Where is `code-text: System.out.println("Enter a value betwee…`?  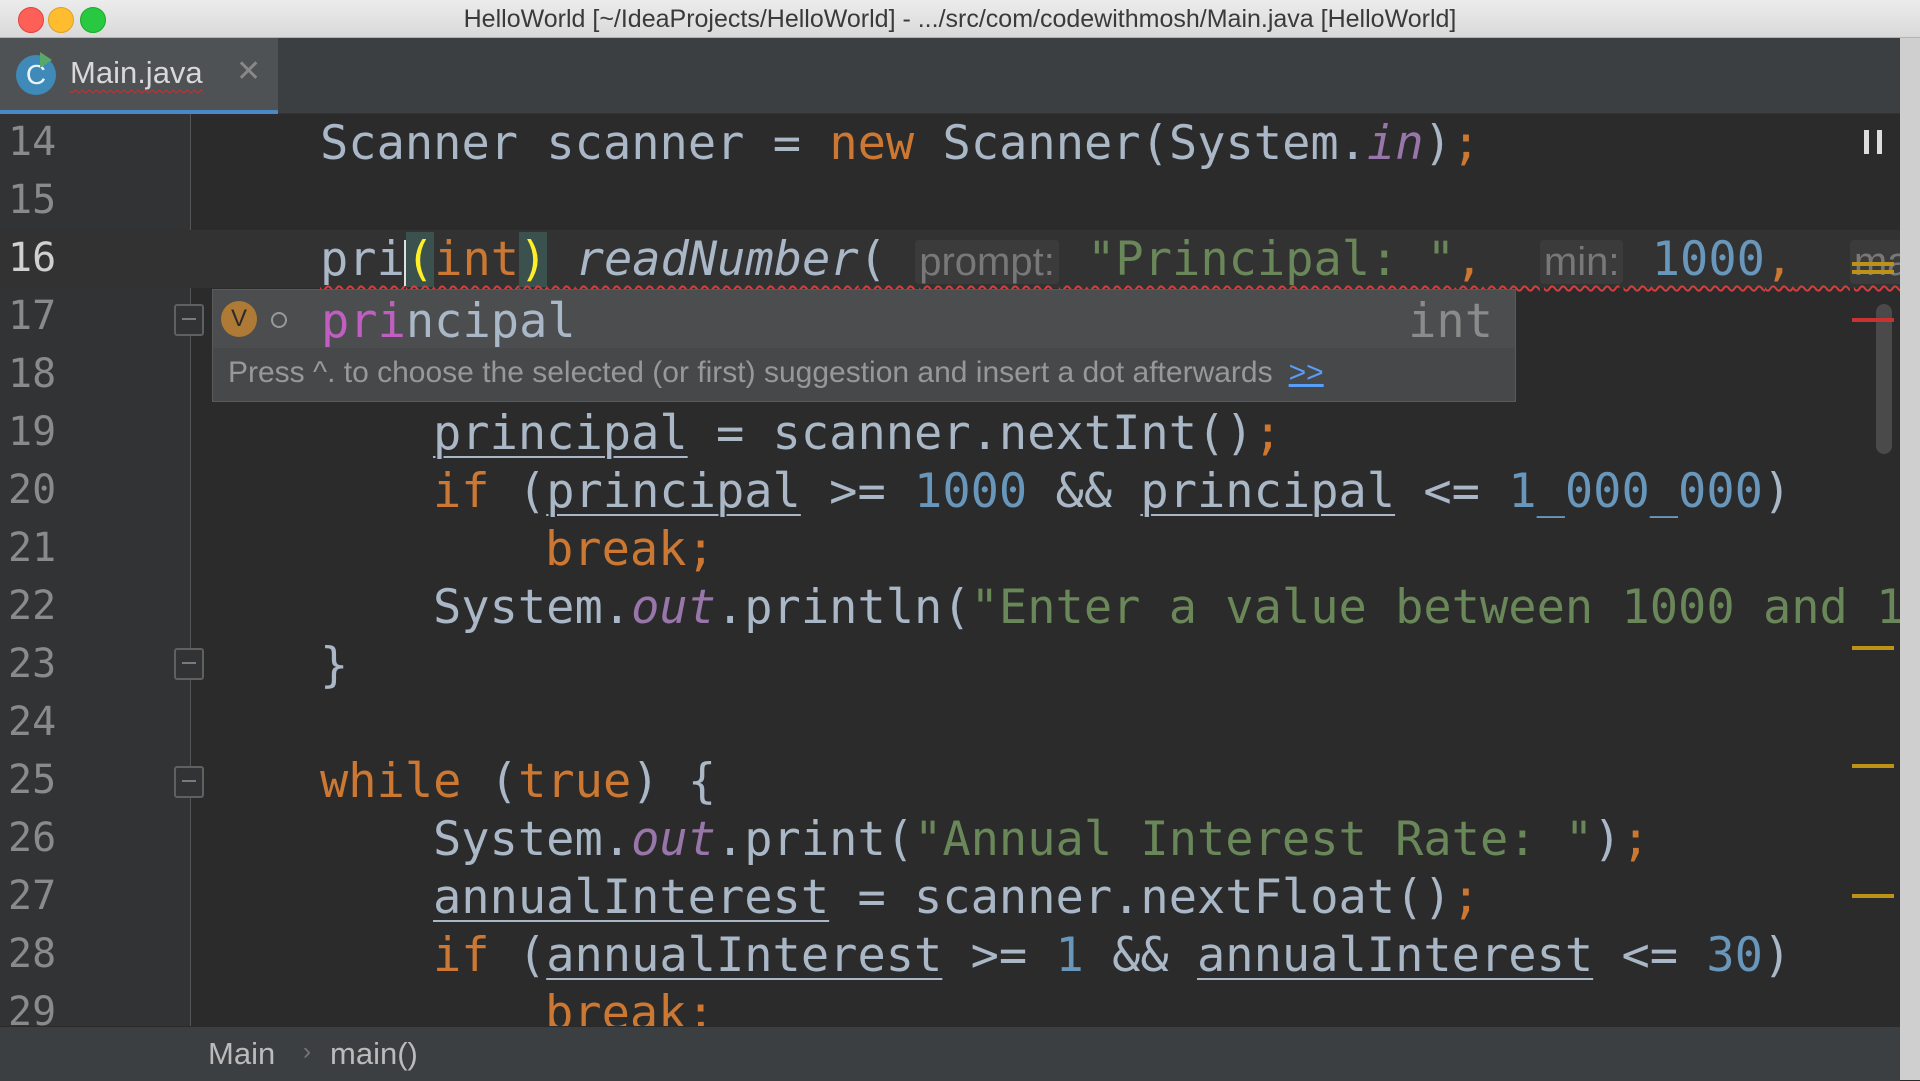
code-text: System.out.println("Enter a value betwee… is located at coordinates (1166, 607).